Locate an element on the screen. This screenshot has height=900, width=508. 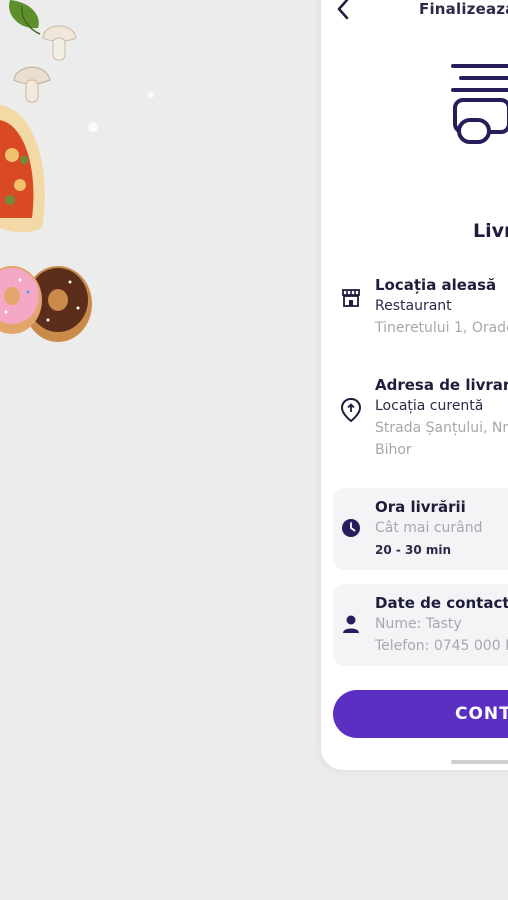
home-indicator is located at coordinates (479, 762).